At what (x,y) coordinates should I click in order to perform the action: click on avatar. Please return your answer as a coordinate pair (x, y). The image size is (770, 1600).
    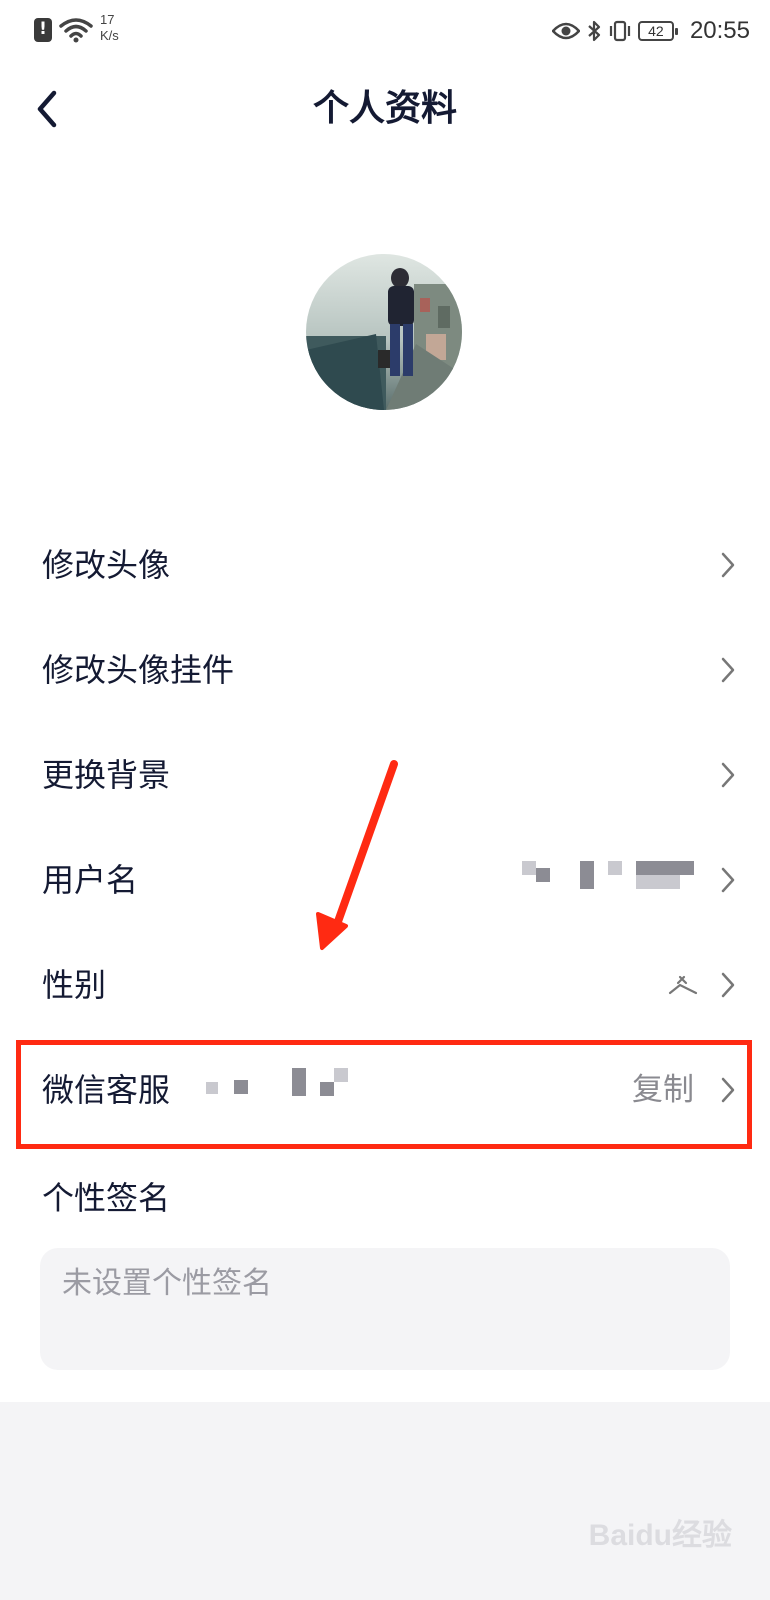
    Looking at the image, I should click on (384, 332).